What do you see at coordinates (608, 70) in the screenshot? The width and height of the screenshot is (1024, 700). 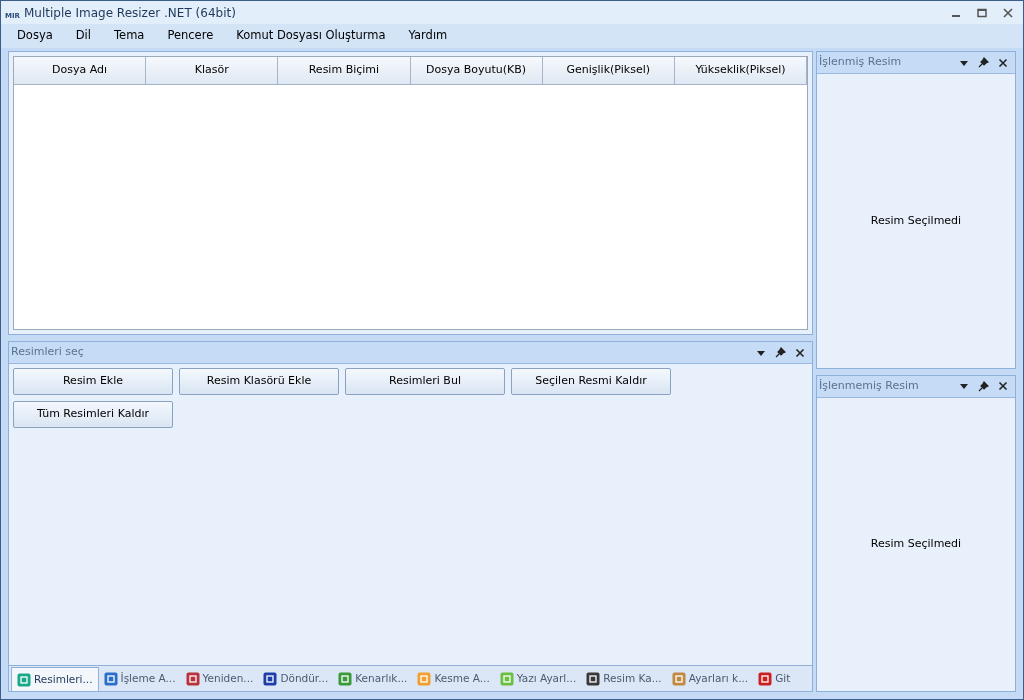 I see `column-header: Genişlik(Piksel)` at bounding box center [608, 70].